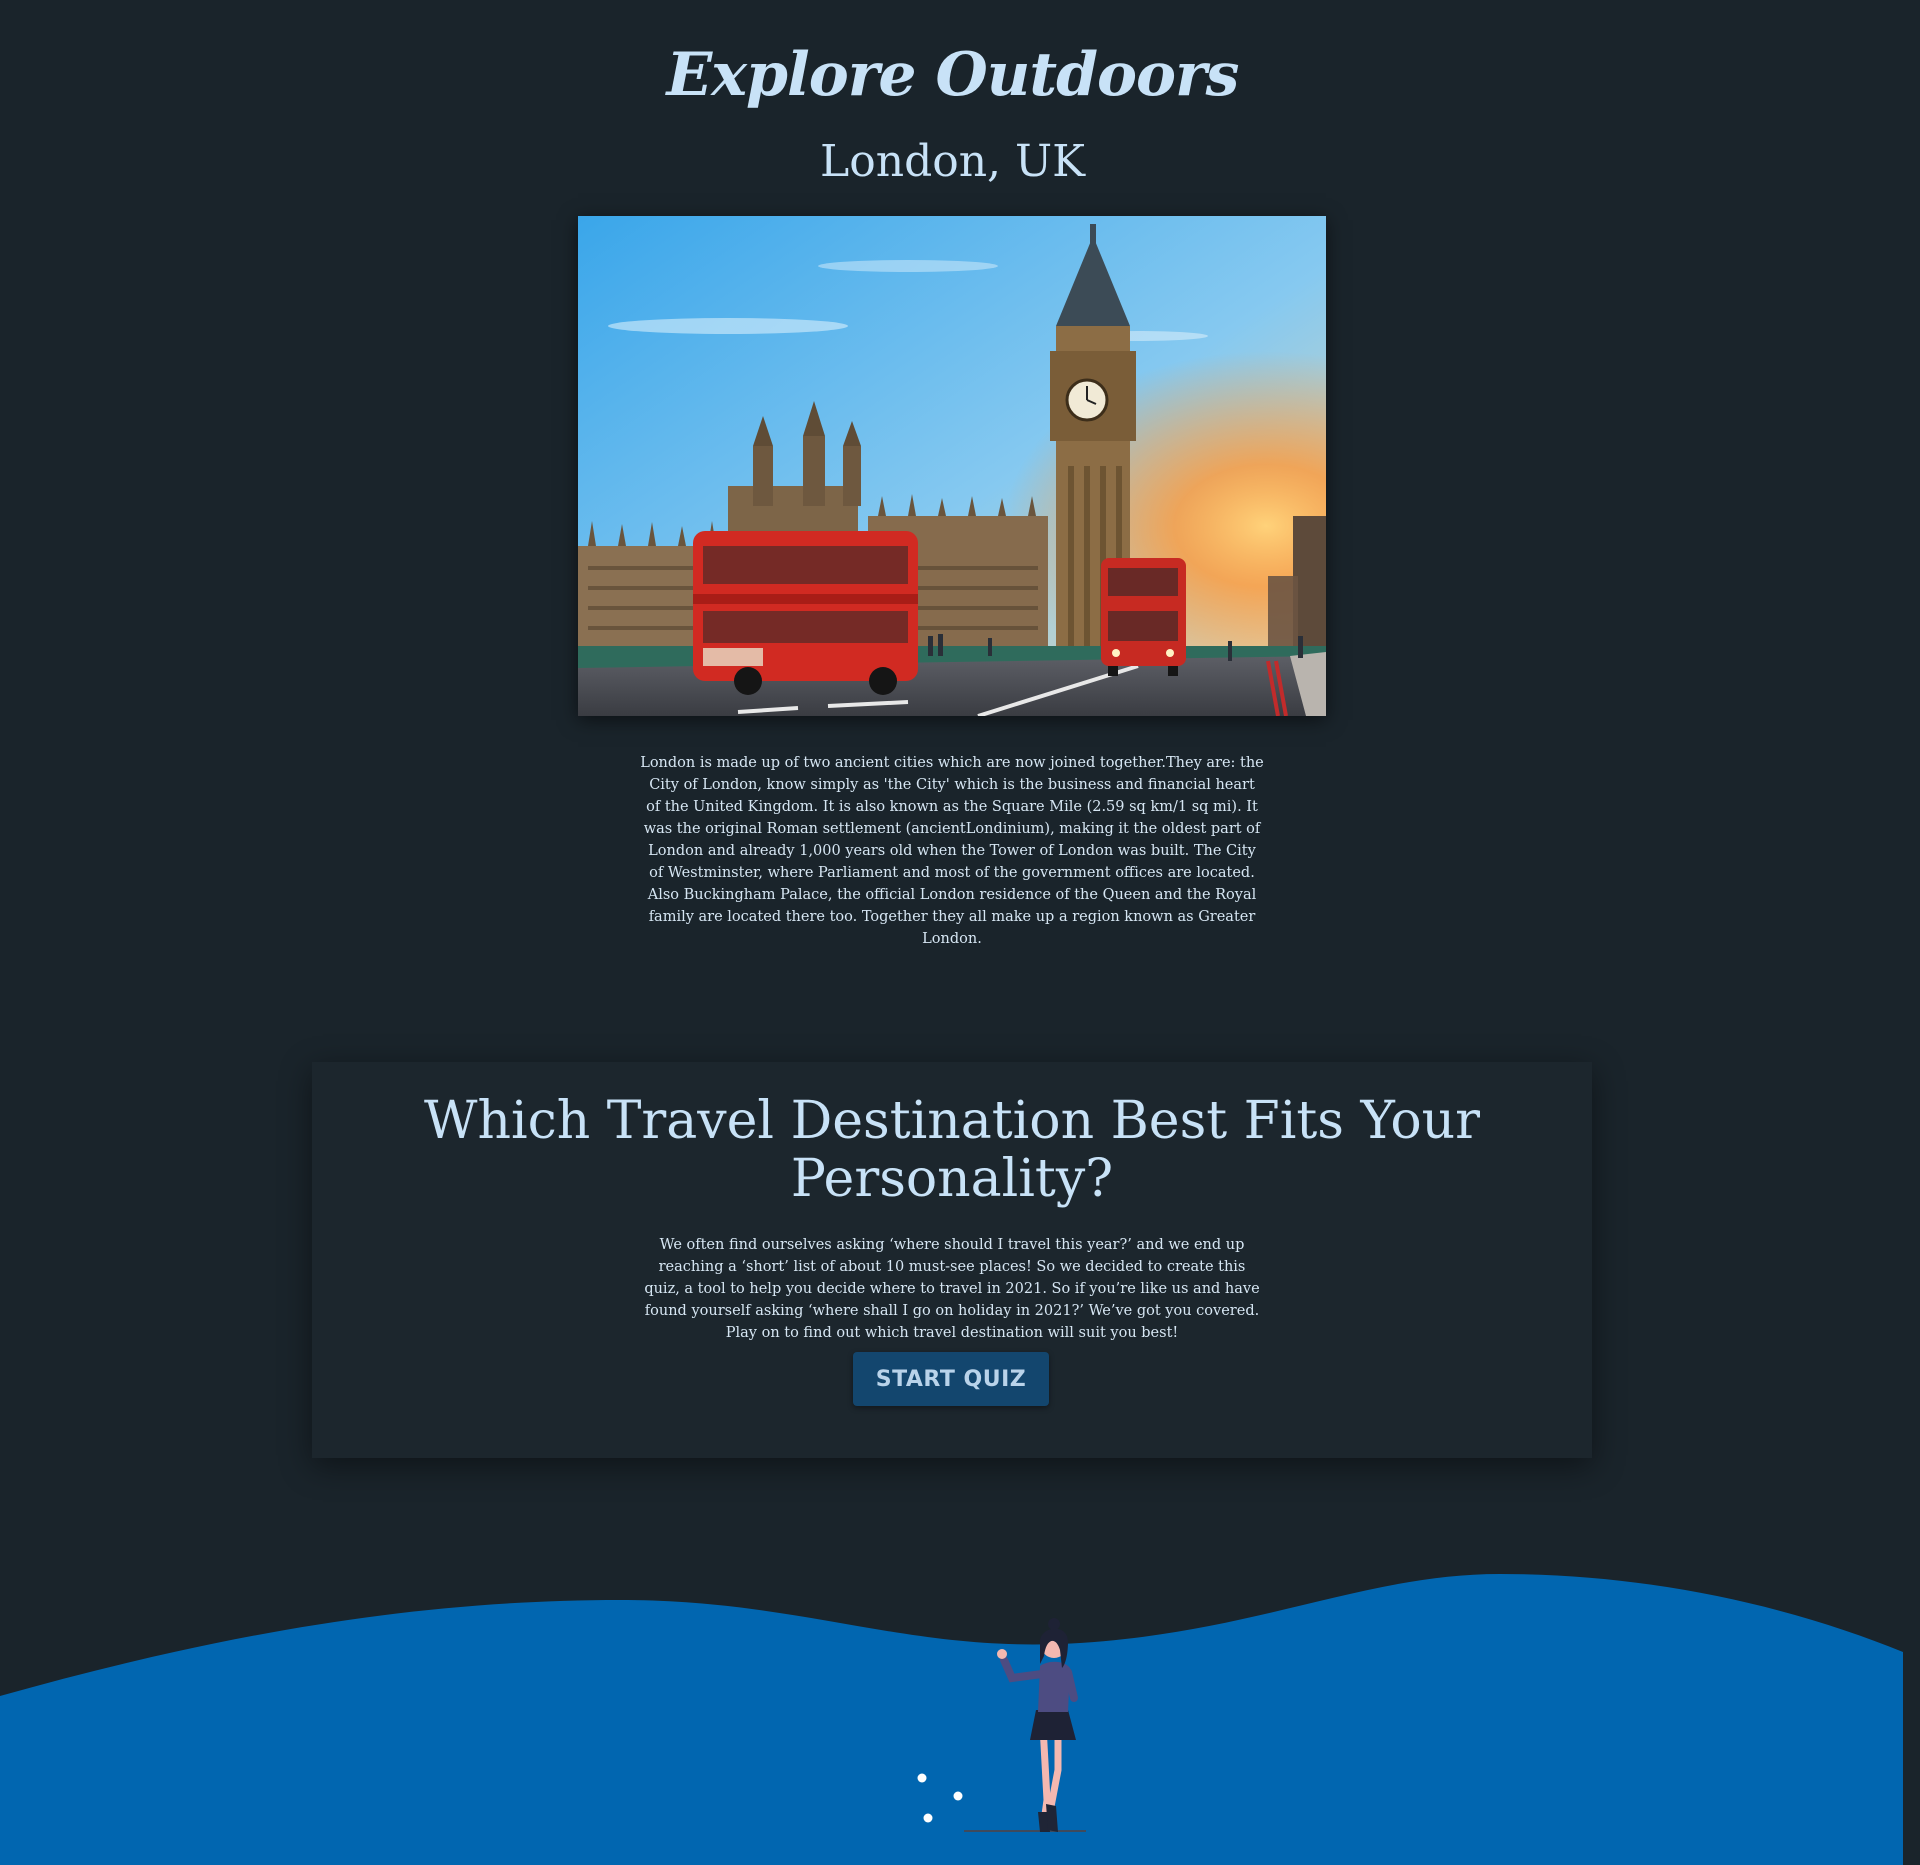 This screenshot has width=1920, height=1865. What do you see at coordinates (951, 1379) in the screenshot?
I see `start-quiz-button: START QUIZ` at bounding box center [951, 1379].